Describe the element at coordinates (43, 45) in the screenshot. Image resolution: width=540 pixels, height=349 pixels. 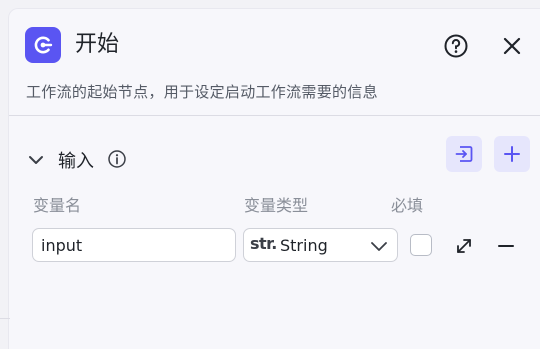
I see `start-node-icon` at that location.